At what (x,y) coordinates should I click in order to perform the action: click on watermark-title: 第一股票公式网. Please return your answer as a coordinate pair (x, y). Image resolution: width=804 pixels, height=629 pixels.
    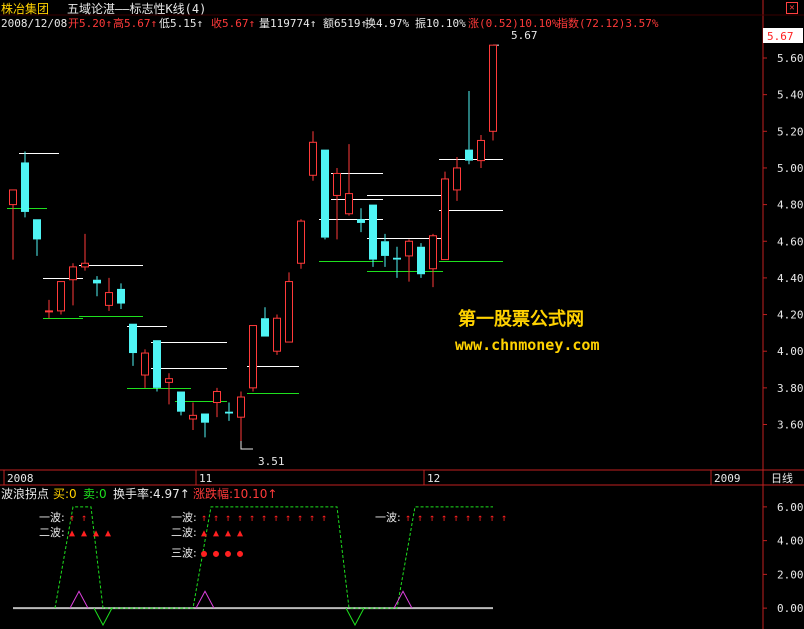
    Looking at the image, I should click on (521, 319).